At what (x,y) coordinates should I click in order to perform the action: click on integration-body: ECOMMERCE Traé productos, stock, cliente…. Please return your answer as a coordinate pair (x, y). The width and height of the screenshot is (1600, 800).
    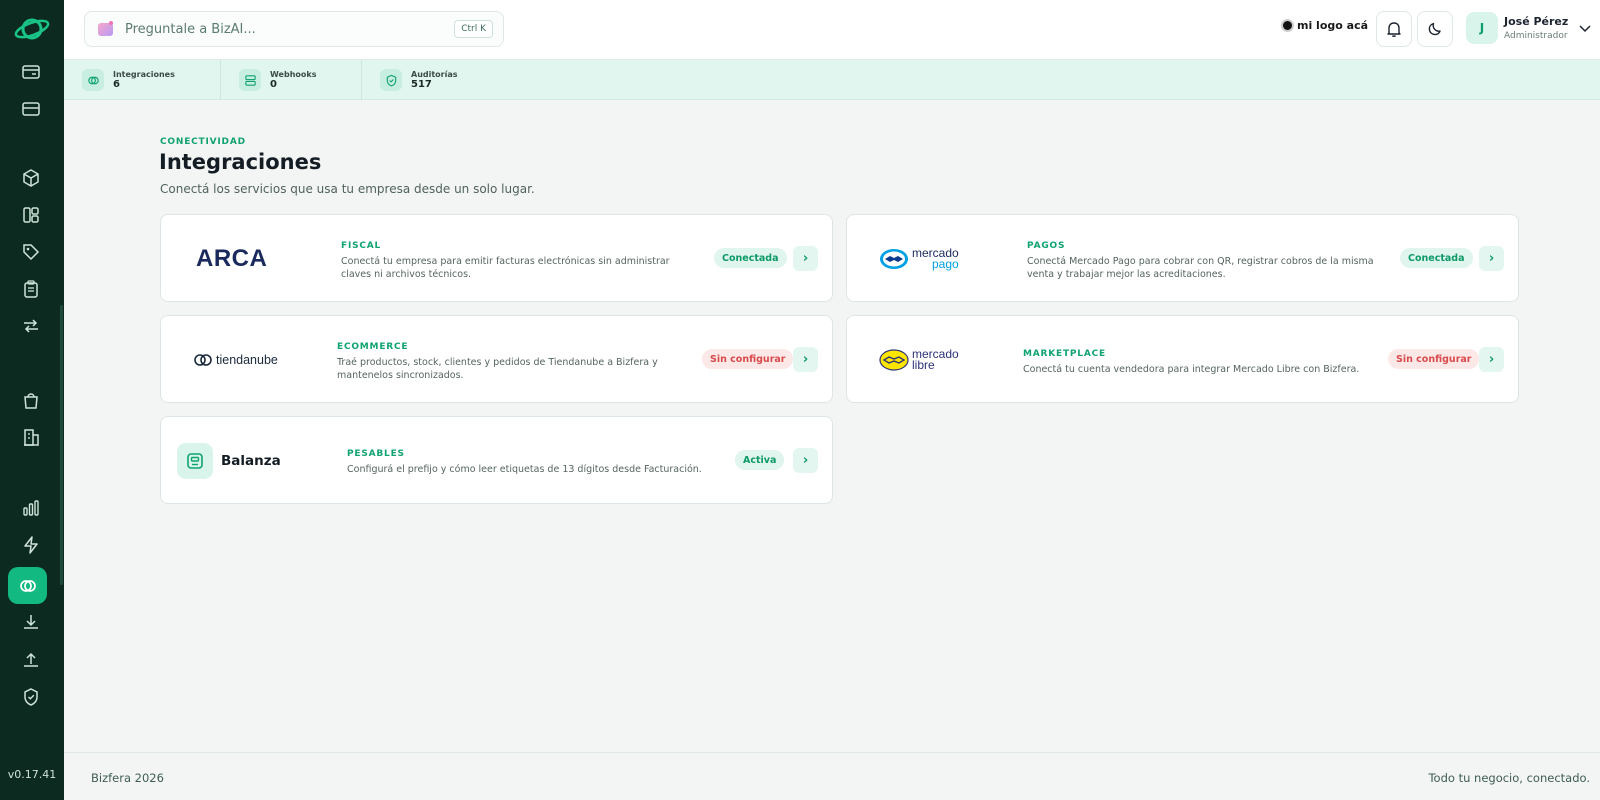
    Looking at the image, I should click on (512, 362).